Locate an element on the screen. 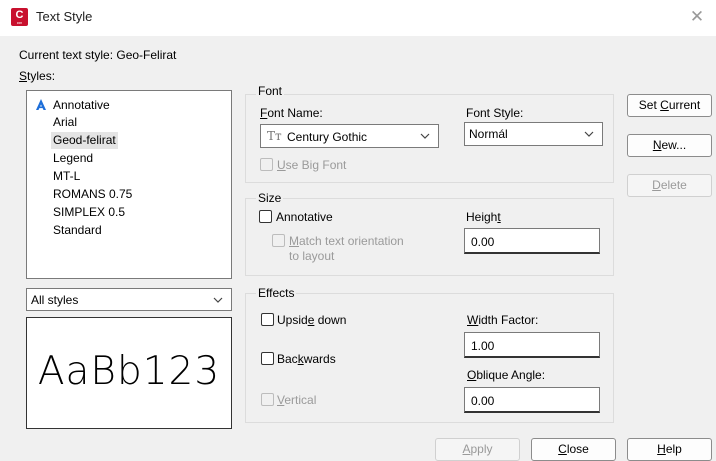 The height and width of the screenshot is (461, 716). oblique-angle-input: 0.00 is located at coordinates (532, 400).